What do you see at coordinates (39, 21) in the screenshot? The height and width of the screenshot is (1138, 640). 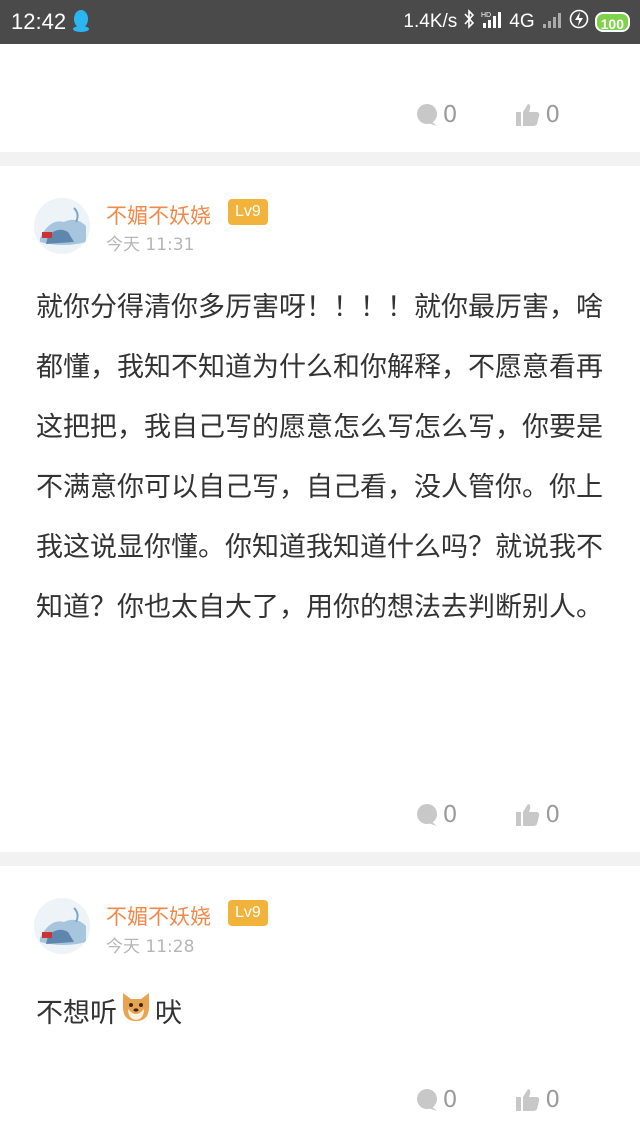 I see `status-time: 12:42` at bounding box center [39, 21].